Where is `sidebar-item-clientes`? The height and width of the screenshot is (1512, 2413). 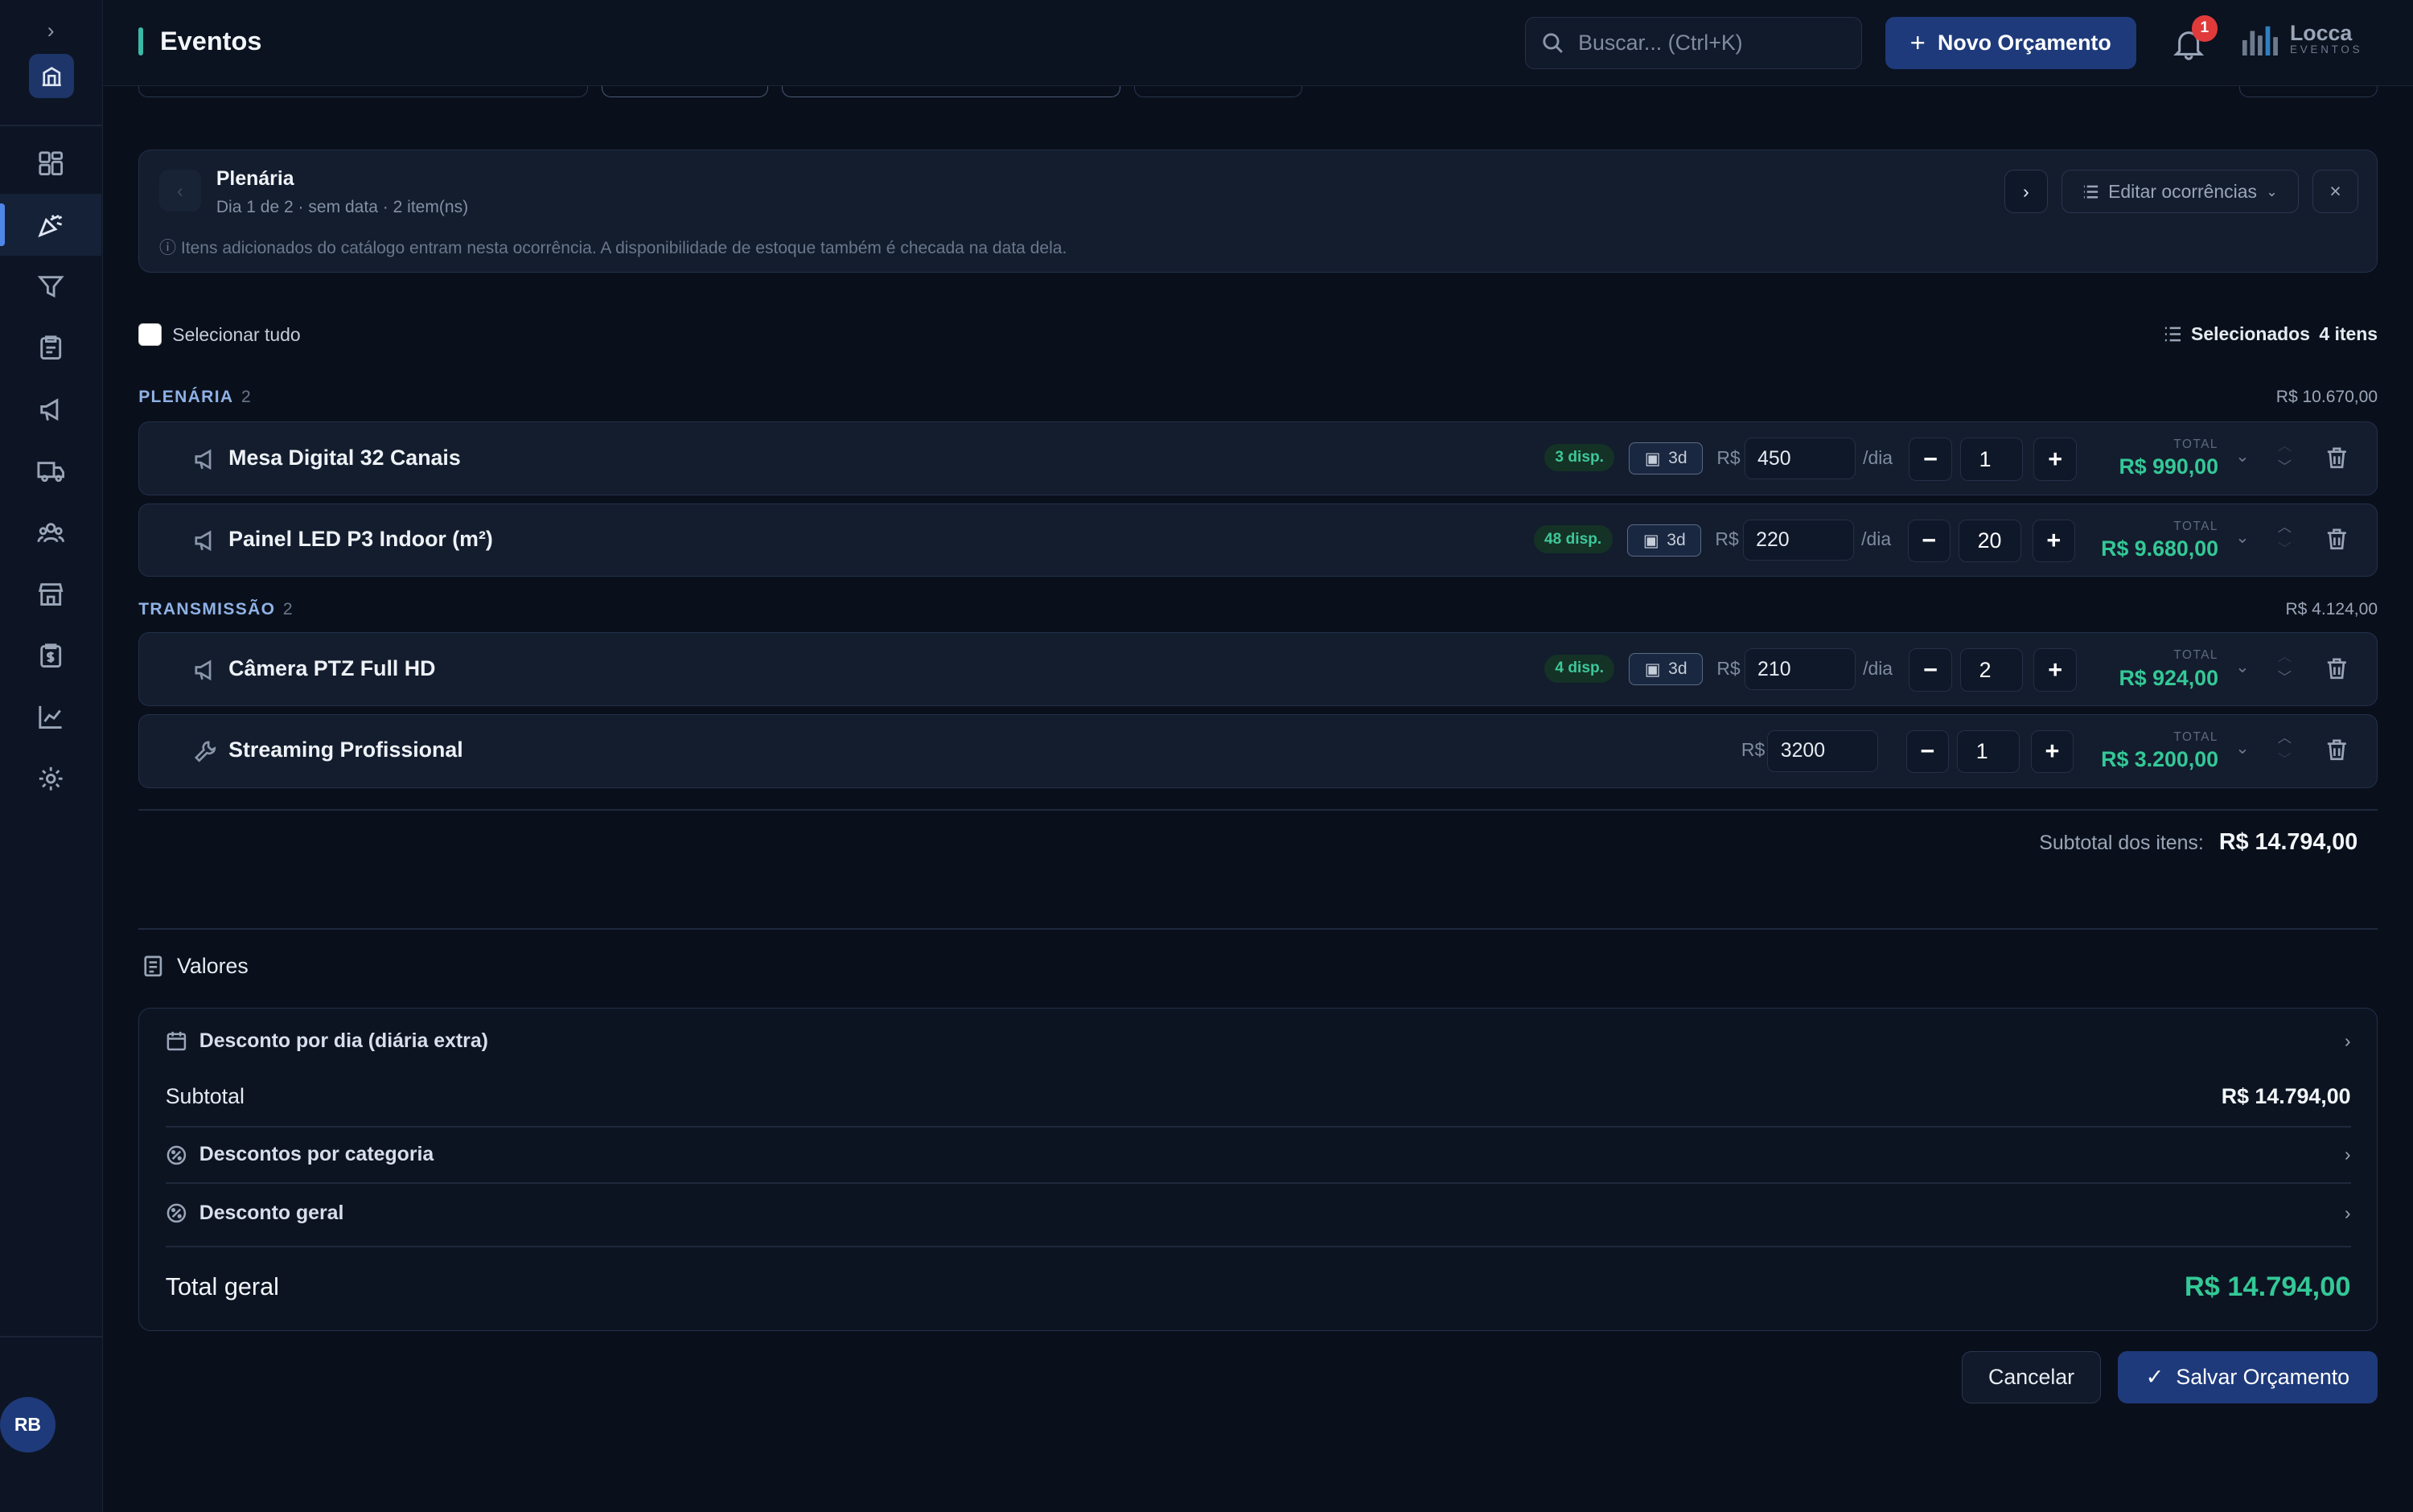 sidebar-item-clientes is located at coordinates (50, 533).